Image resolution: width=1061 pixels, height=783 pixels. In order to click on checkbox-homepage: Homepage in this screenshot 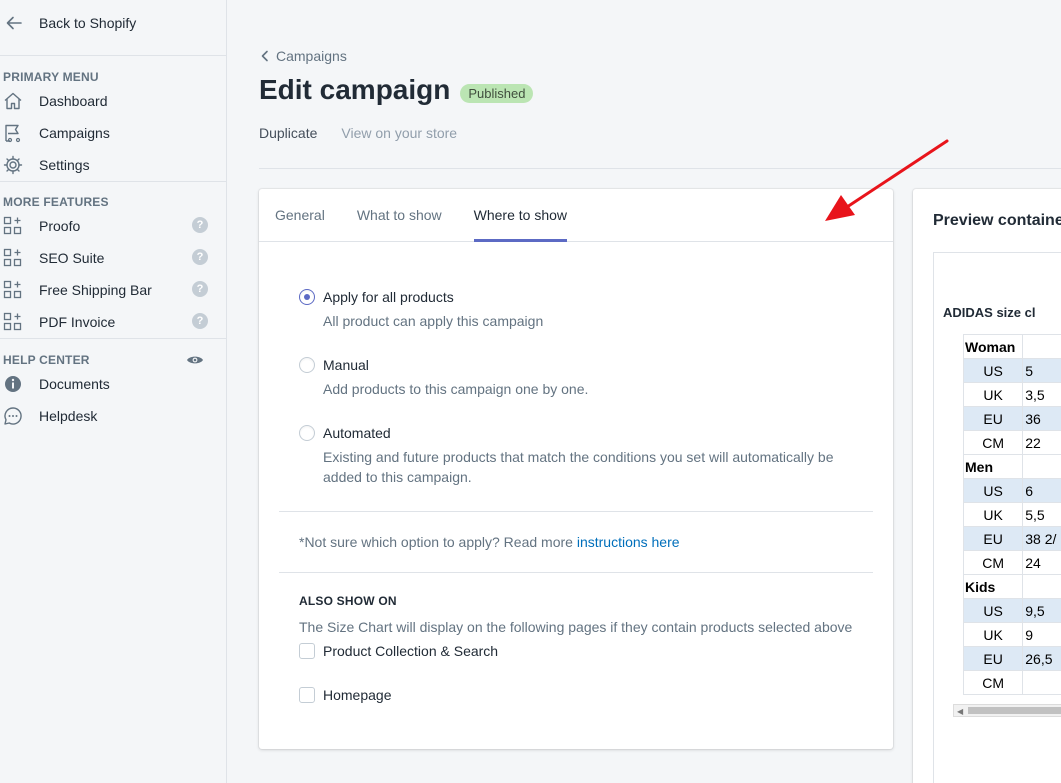, I will do `click(345, 695)`.